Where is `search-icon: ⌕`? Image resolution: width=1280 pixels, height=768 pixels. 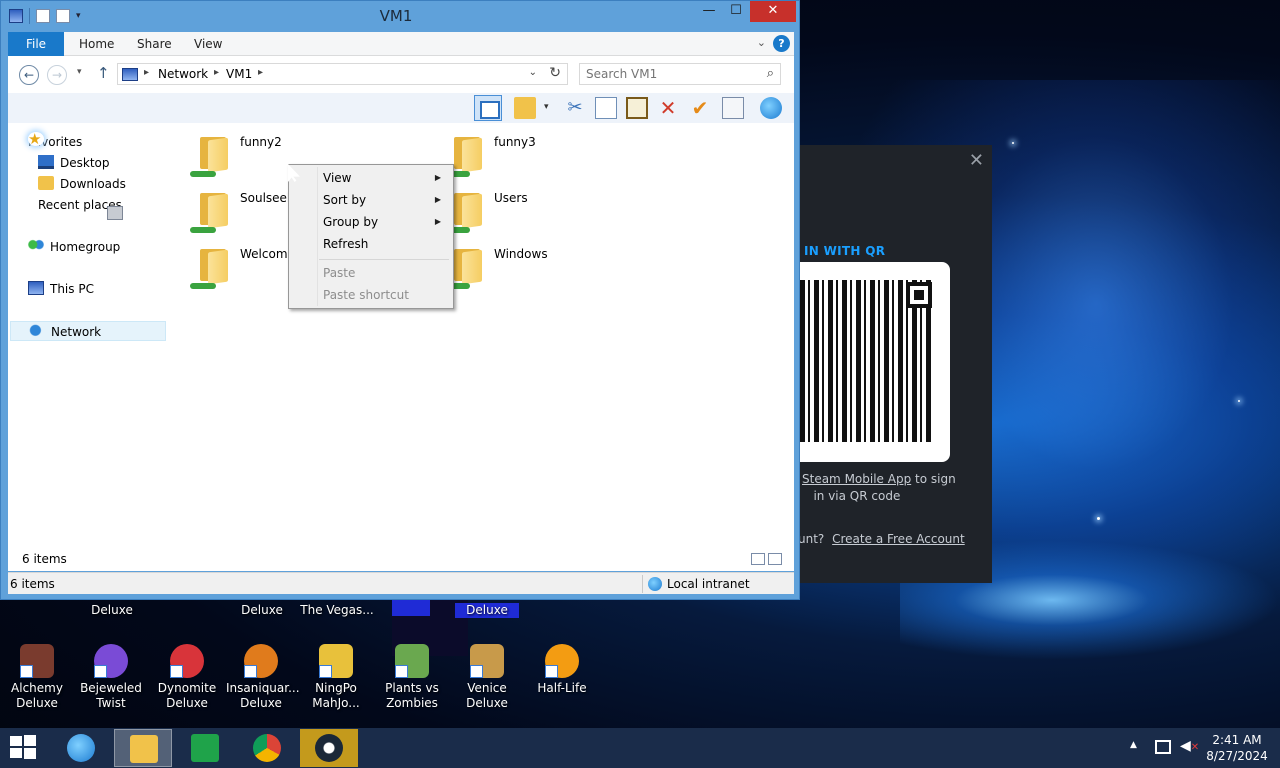 search-icon: ⌕ is located at coordinates (770, 73).